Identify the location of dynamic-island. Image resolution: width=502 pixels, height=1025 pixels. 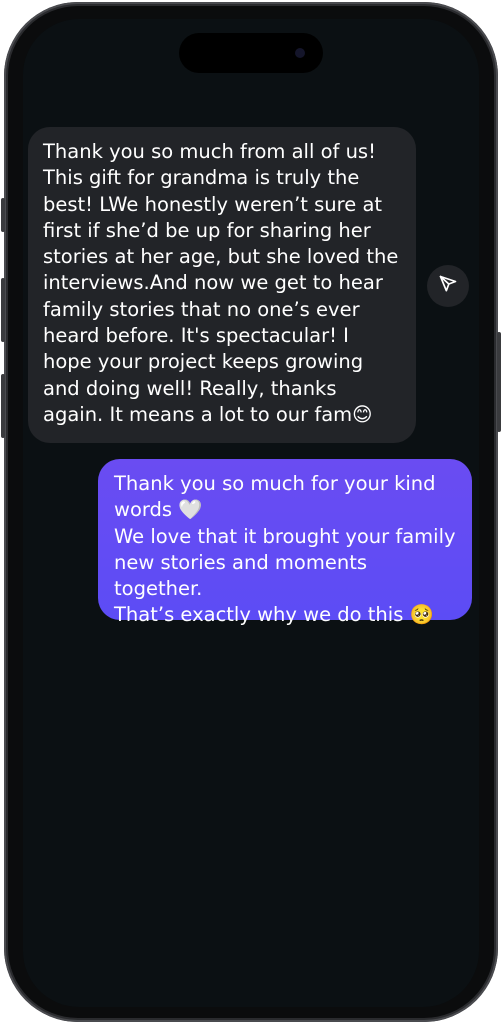
(251, 53).